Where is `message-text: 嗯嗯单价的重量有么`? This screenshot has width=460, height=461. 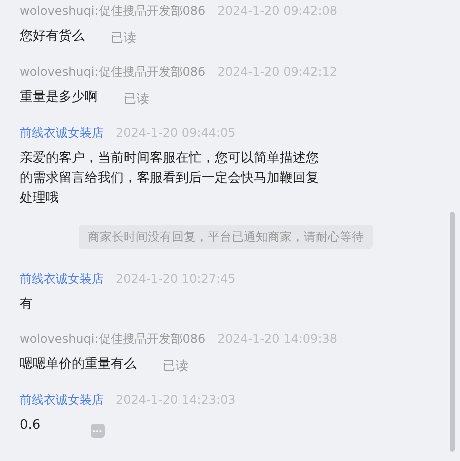 message-text: 嗯嗯单价的重量有么 is located at coordinates (78, 365).